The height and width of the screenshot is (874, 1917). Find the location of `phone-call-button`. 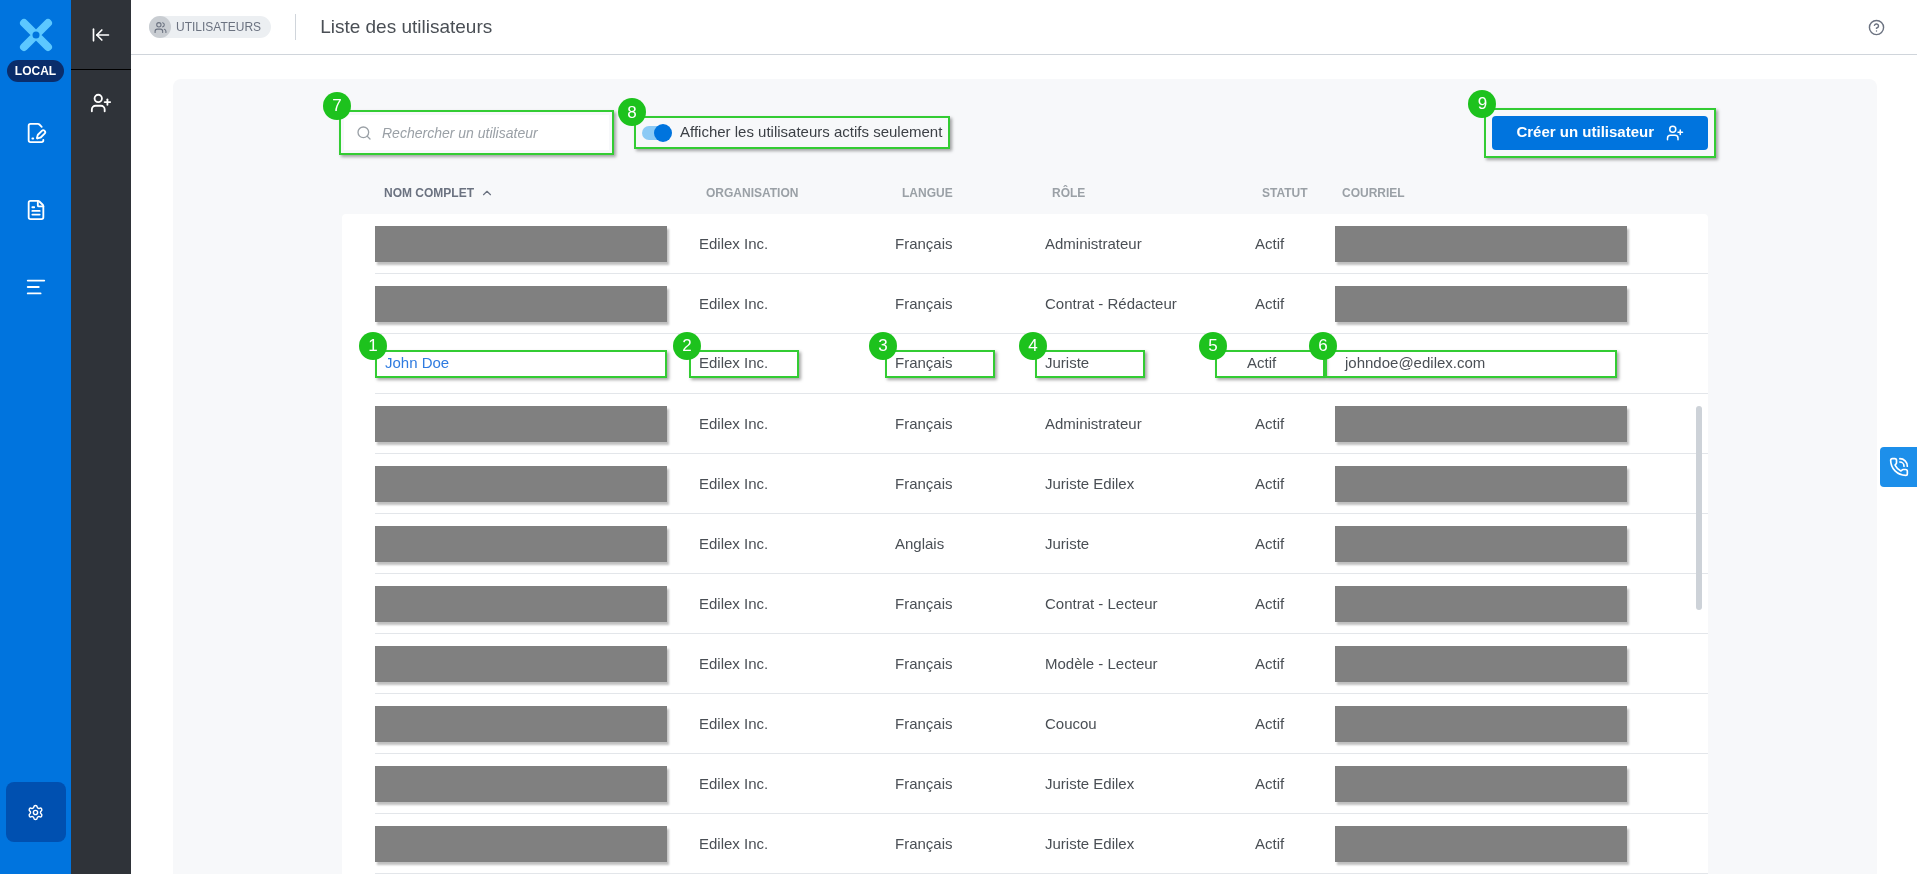

phone-call-button is located at coordinates (1898, 467).